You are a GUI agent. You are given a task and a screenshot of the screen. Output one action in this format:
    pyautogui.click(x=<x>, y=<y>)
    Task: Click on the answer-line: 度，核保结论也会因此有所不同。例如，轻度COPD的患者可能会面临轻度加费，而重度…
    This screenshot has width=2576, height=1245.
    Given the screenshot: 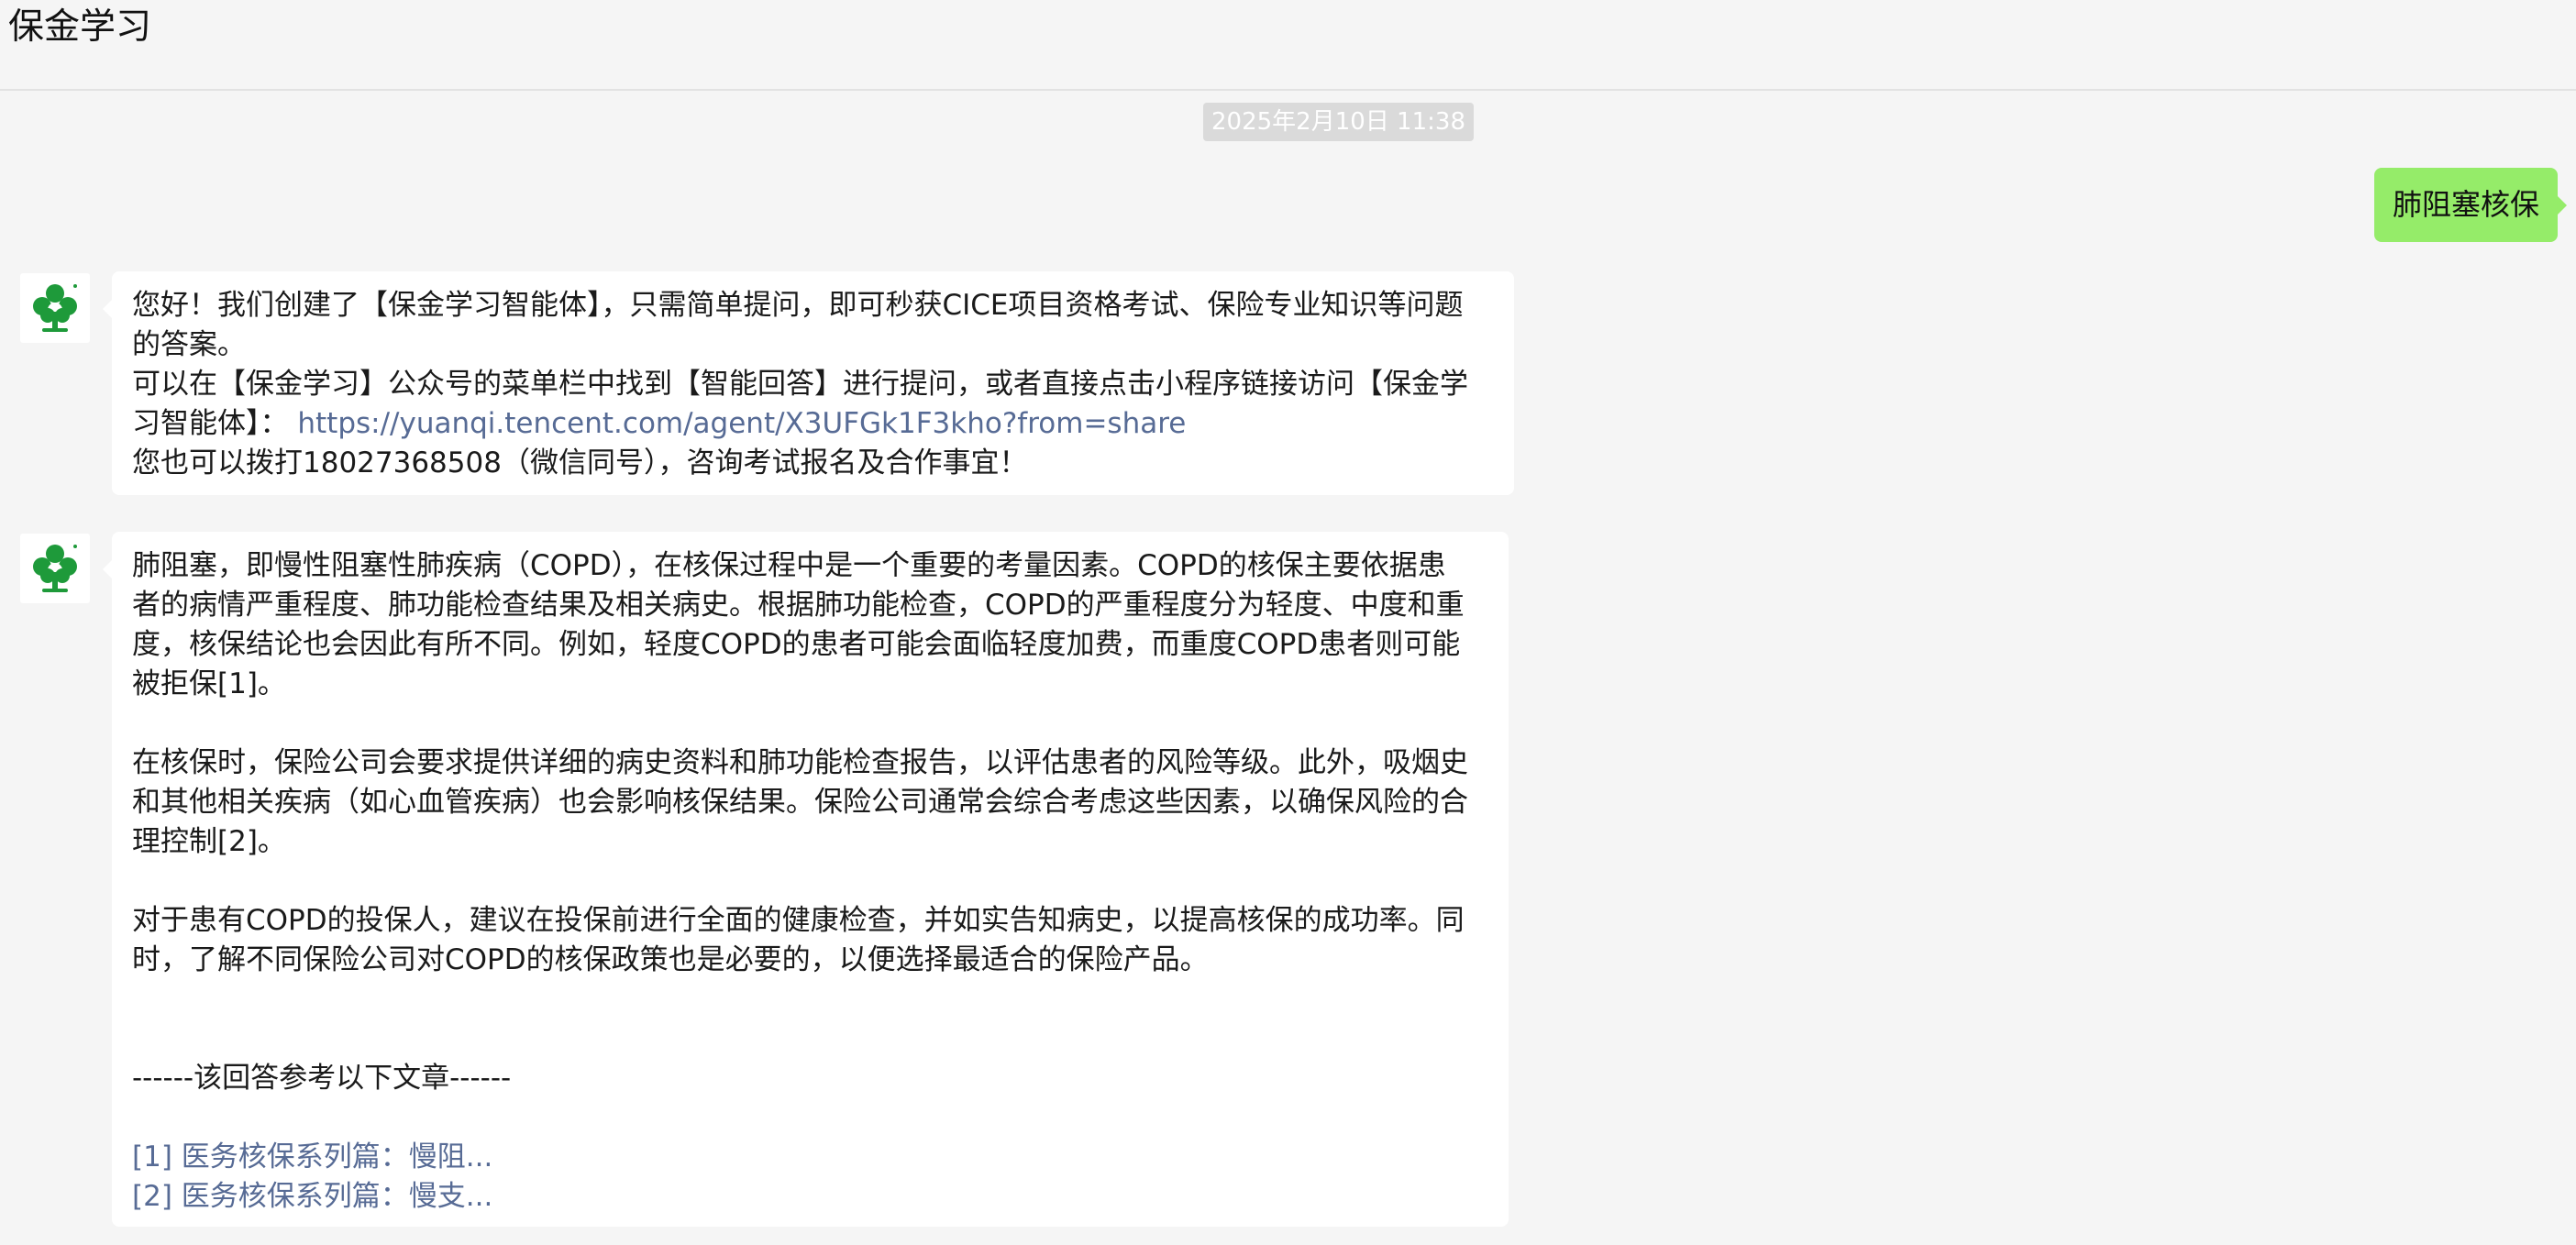 What is the action you would take?
    pyautogui.click(x=796, y=644)
    